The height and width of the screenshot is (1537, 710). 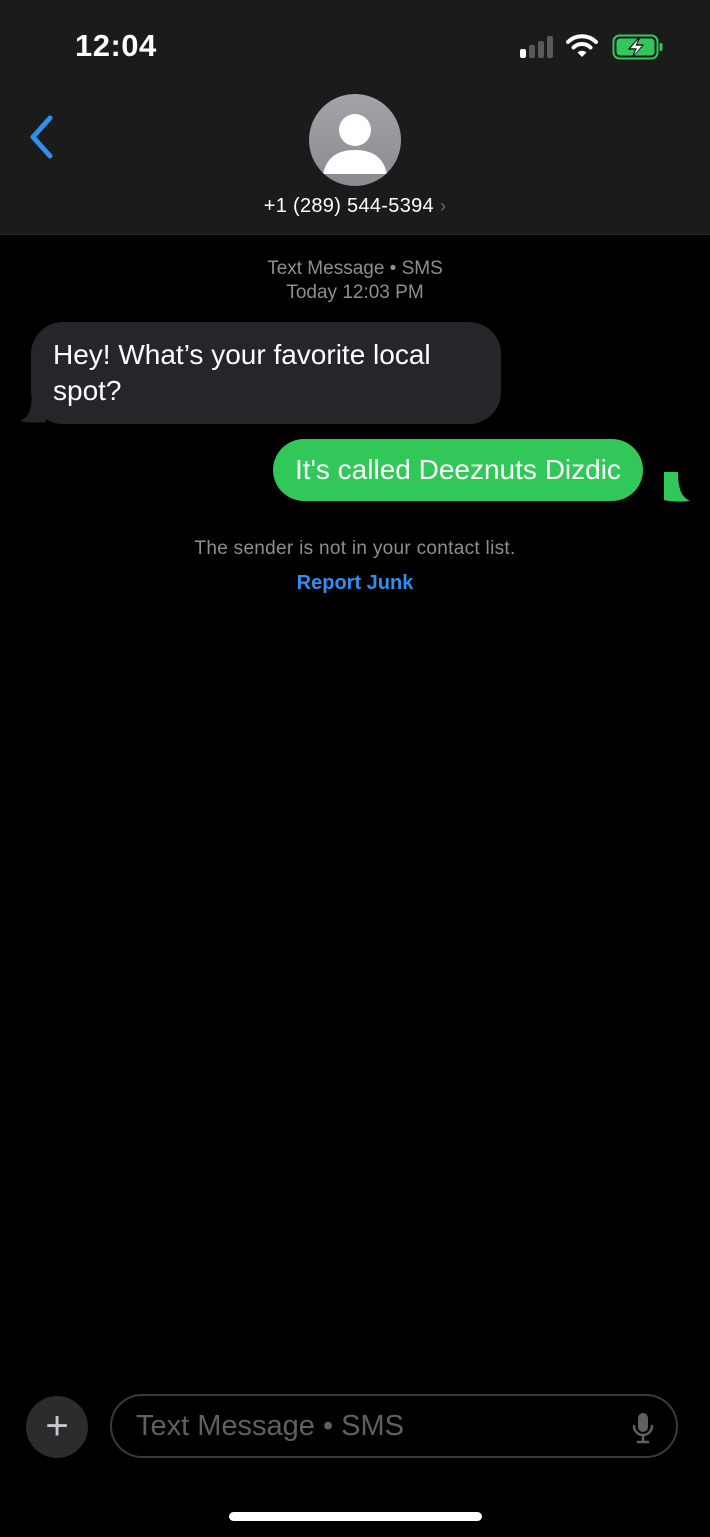 What do you see at coordinates (443, 206) in the screenshot?
I see `chevron-right-icon: ›` at bounding box center [443, 206].